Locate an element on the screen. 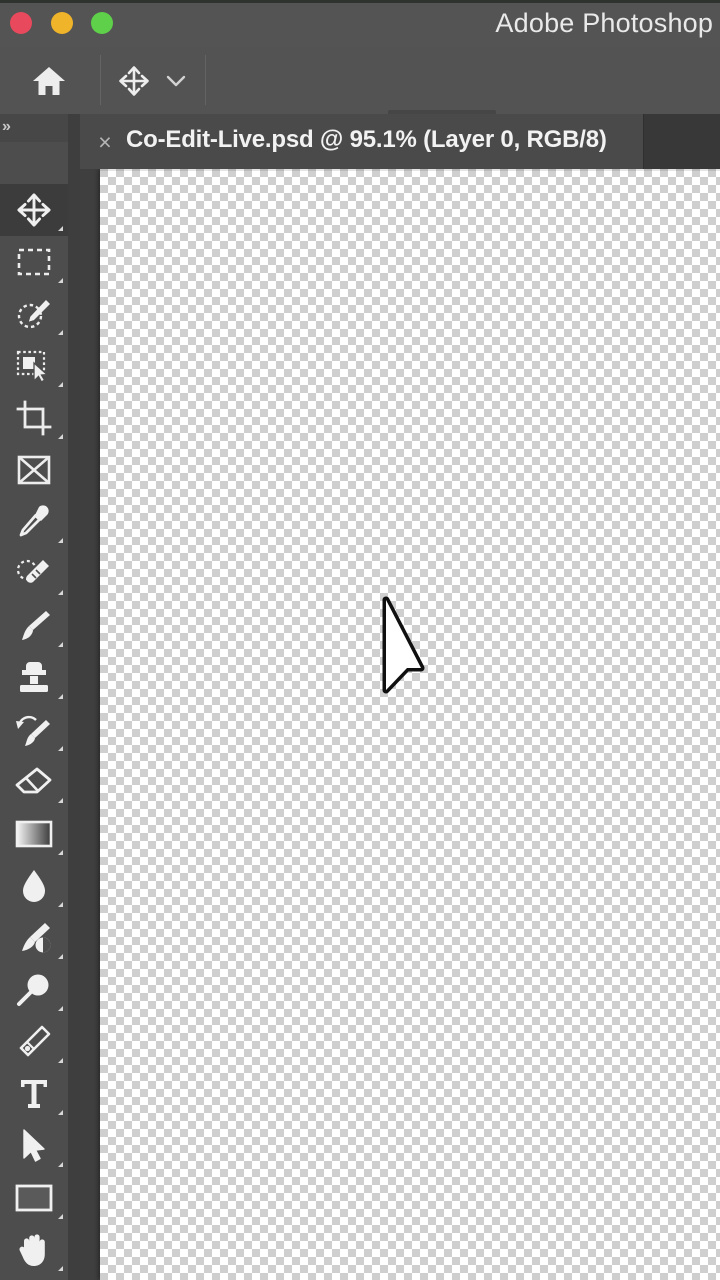 The image size is (720, 1280). title-bar-top-edge is located at coordinates (360, 1).